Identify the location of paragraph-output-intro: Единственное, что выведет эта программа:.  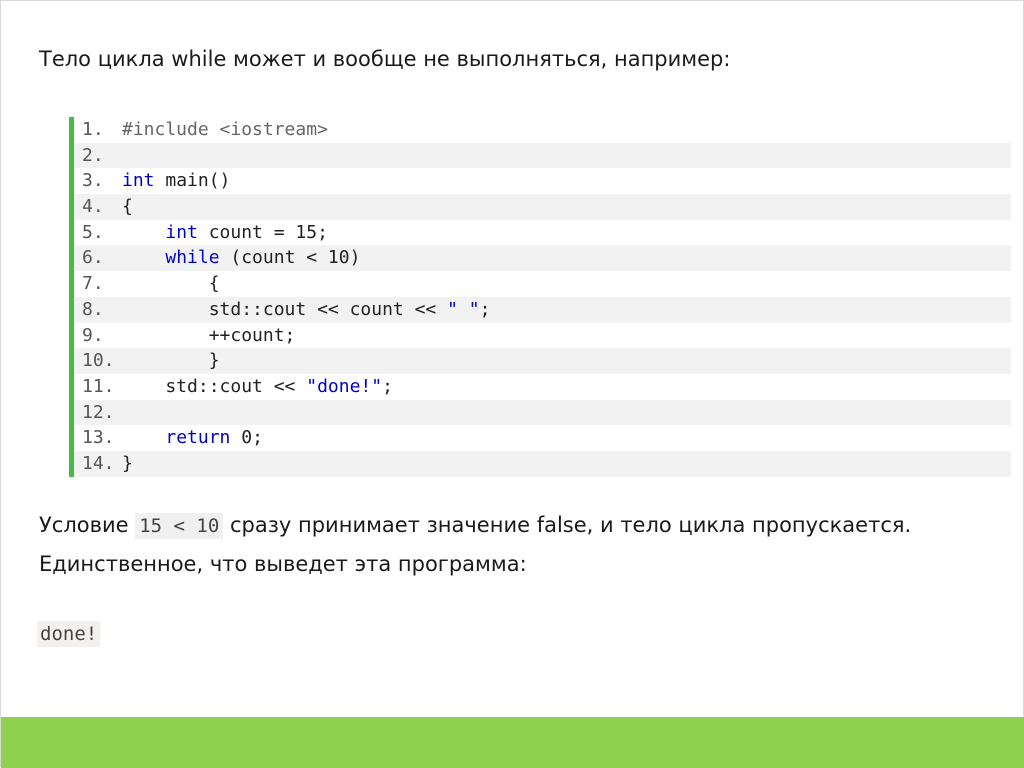
(283, 564).